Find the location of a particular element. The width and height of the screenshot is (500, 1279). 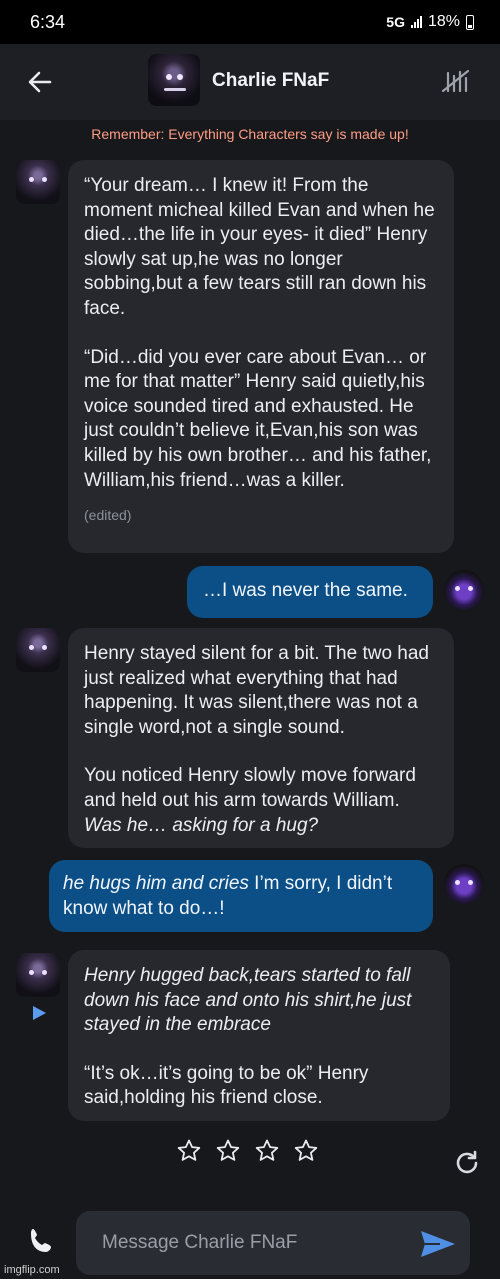

user-message: …I was never the same. is located at coordinates (310, 592).